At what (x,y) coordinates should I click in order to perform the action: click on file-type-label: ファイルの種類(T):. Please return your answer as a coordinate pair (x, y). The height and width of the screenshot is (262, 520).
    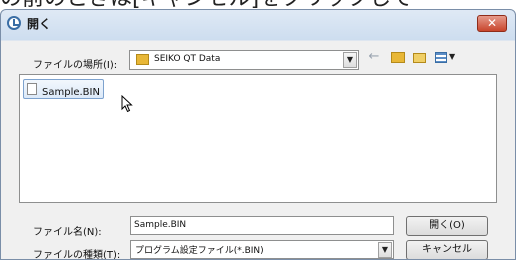
    Looking at the image, I should click on (77, 255).